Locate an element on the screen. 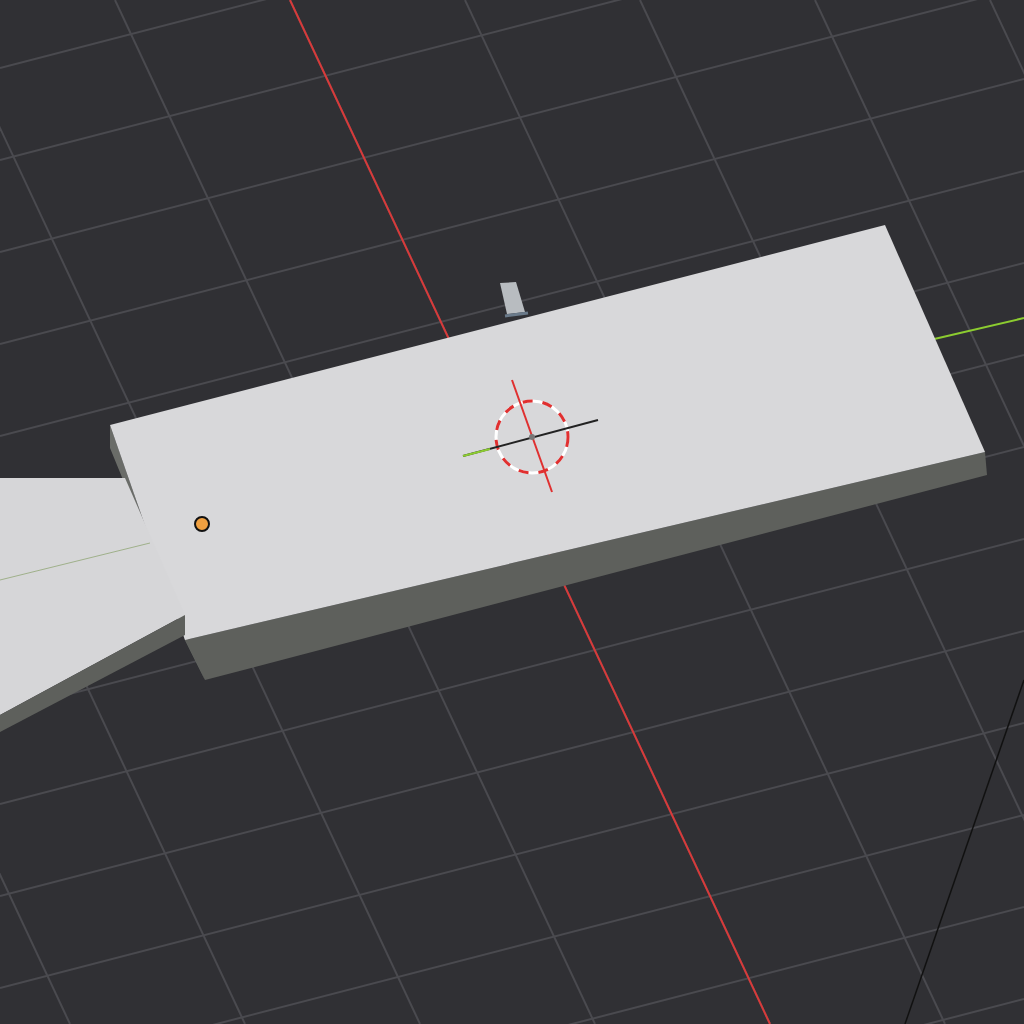 This screenshot has height=1024, width=1024. cursor-icon is located at coordinates (530, 436).